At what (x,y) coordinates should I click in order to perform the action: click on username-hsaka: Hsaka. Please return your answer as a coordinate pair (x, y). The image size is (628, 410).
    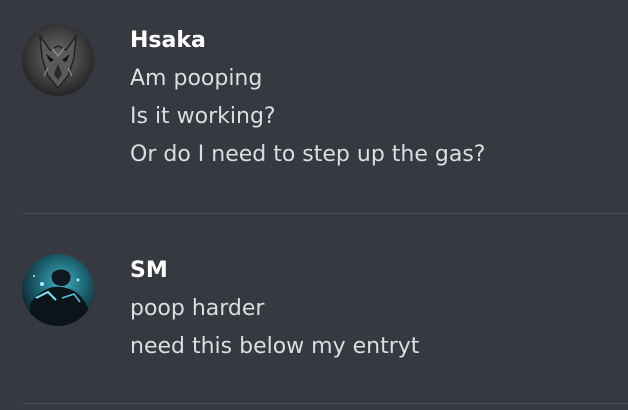
    Looking at the image, I should click on (373, 43).